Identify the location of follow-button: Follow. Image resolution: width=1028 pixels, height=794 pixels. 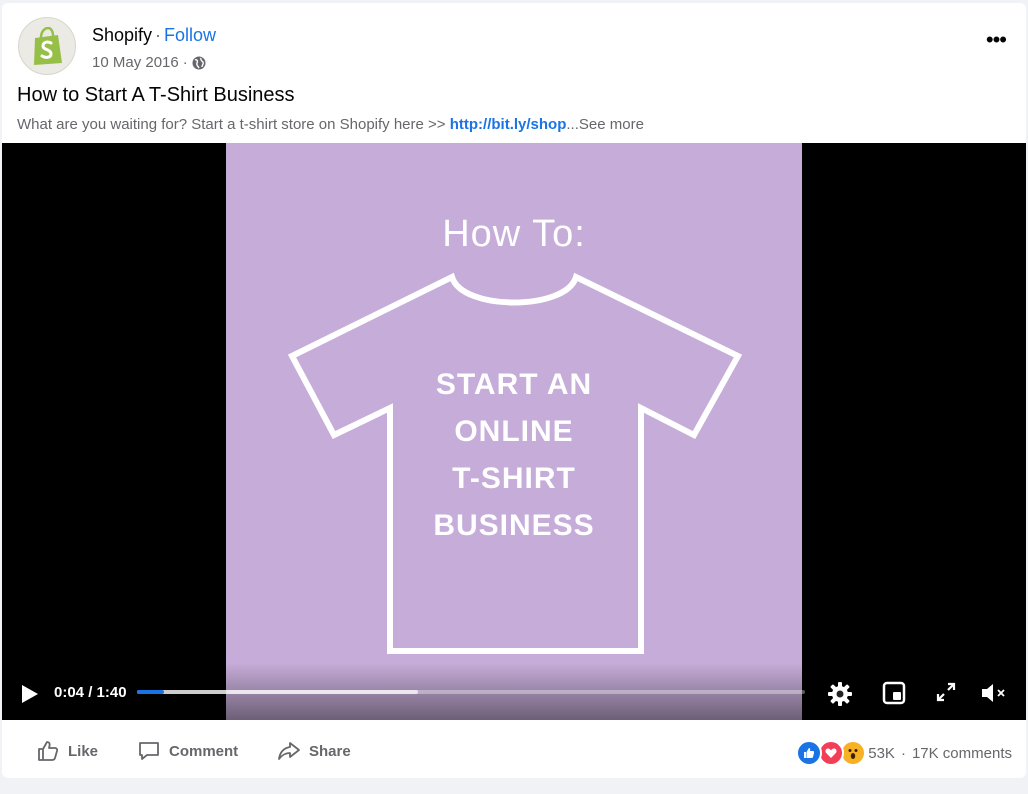
(190, 35).